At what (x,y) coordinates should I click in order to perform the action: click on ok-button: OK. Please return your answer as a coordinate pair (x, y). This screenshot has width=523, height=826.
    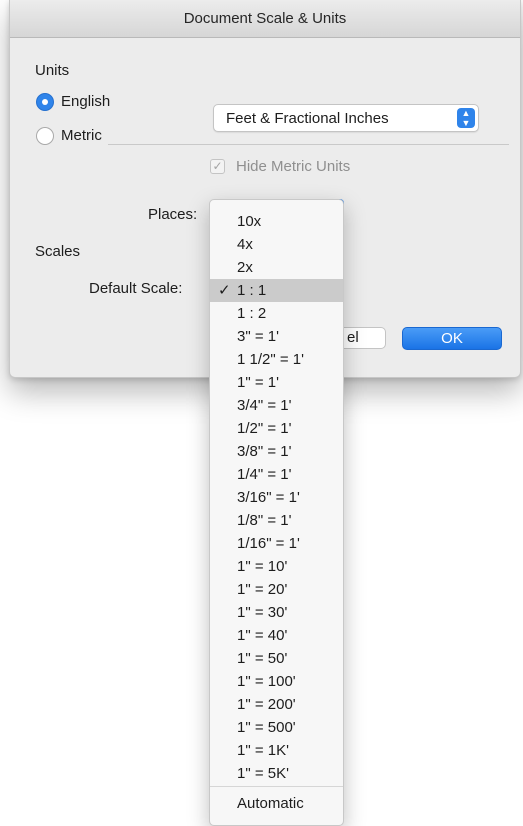
    Looking at the image, I should click on (452, 338).